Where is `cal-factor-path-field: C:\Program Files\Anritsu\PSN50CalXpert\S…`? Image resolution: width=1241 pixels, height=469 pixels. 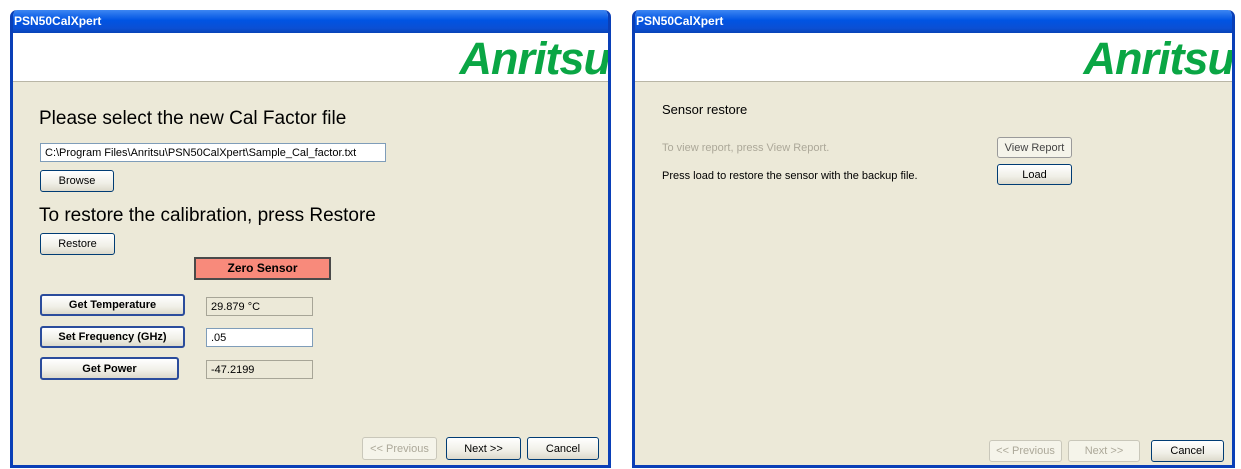
cal-factor-path-field: C:\Program Files\Anritsu\PSN50CalXpert\S… is located at coordinates (213, 152).